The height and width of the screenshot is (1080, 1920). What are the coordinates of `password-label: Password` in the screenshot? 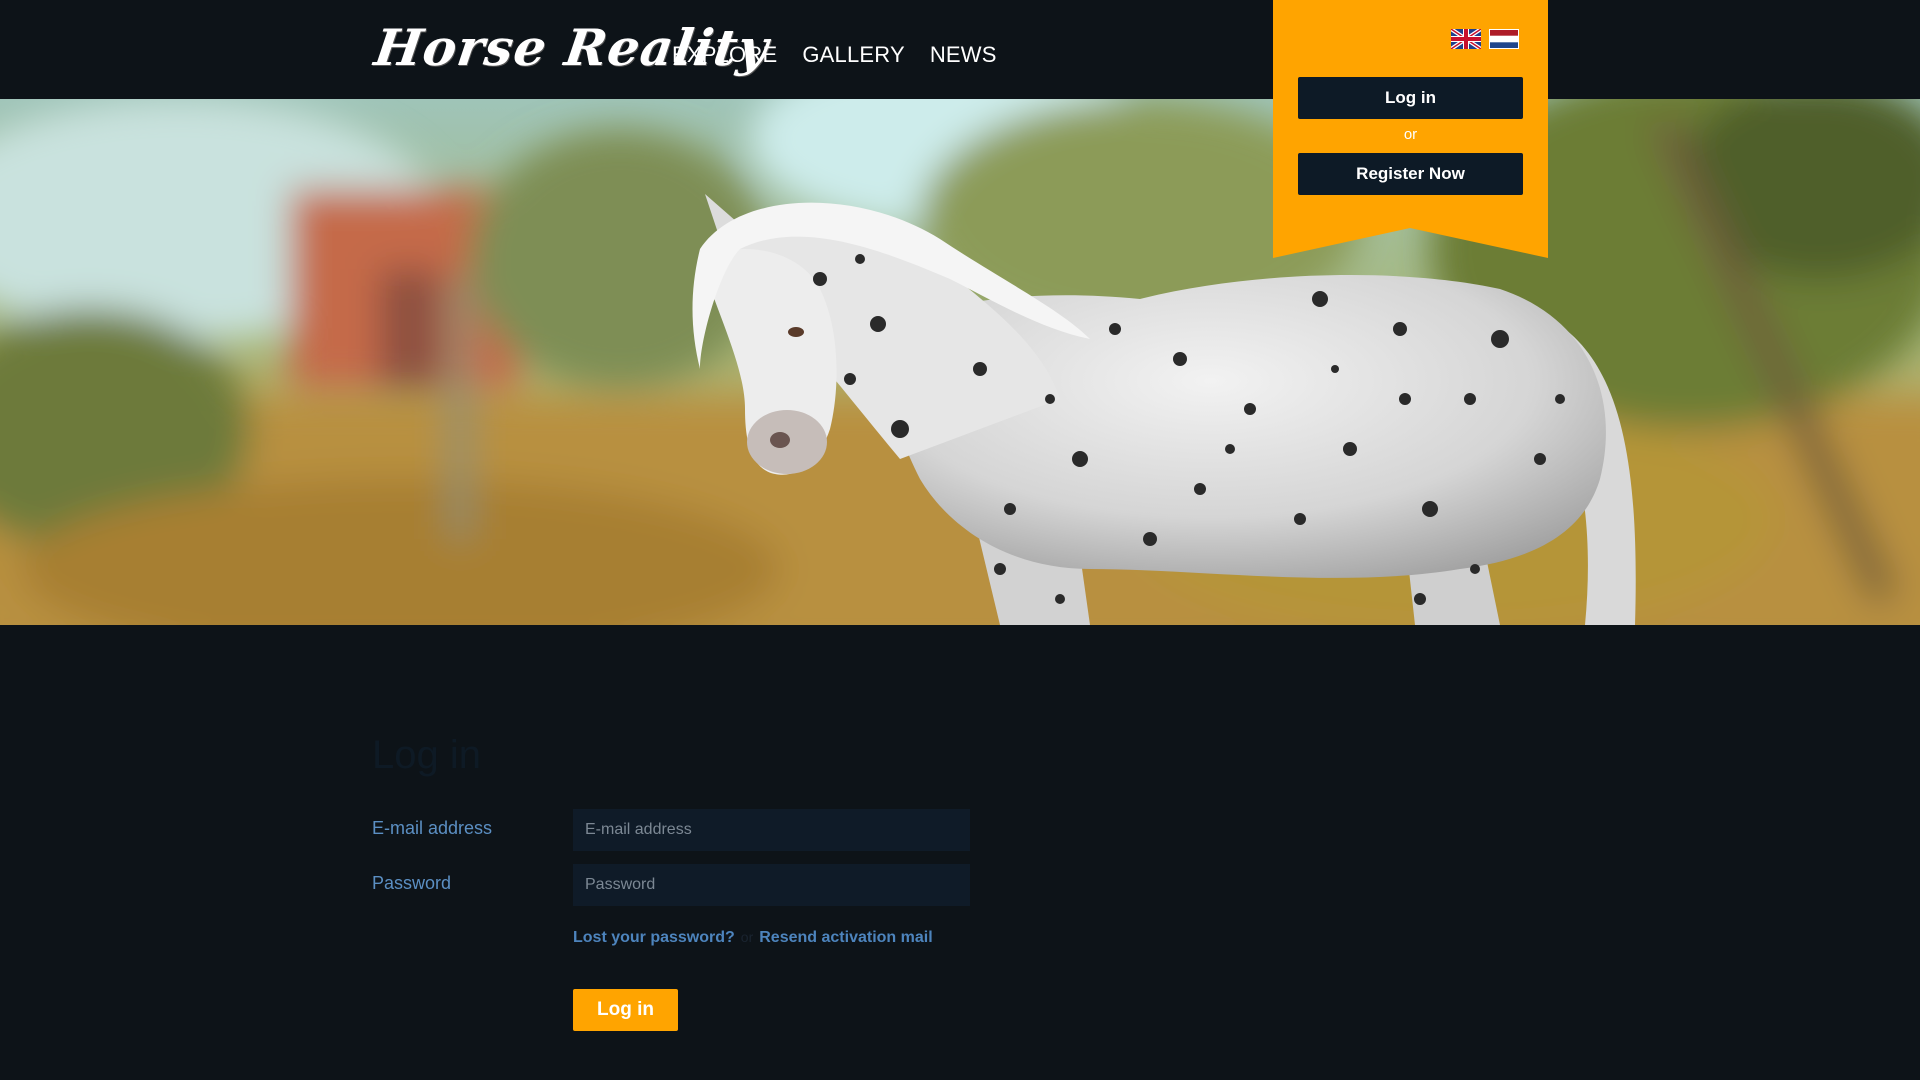 It's located at (412, 883).